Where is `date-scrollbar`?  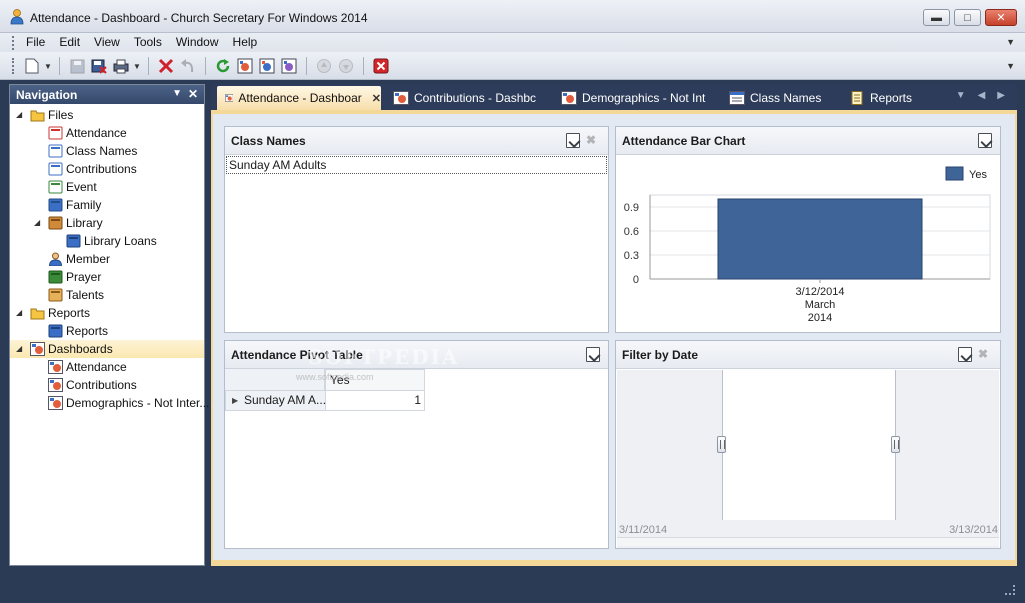
date-scrollbar is located at coordinates (808, 541).